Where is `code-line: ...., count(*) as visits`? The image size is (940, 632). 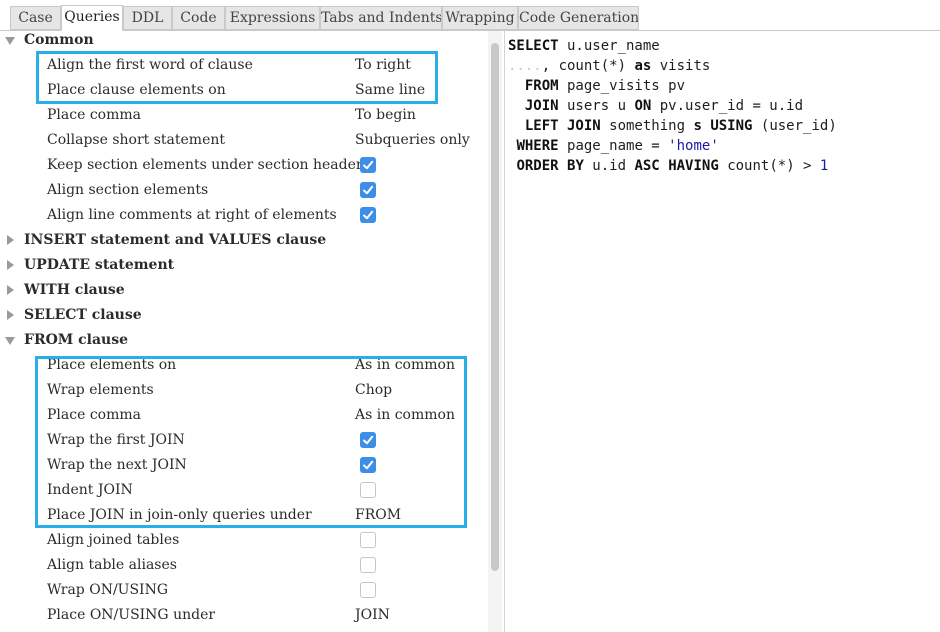 code-line: ...., count(*) as visits is located at coordinates (609, 66).